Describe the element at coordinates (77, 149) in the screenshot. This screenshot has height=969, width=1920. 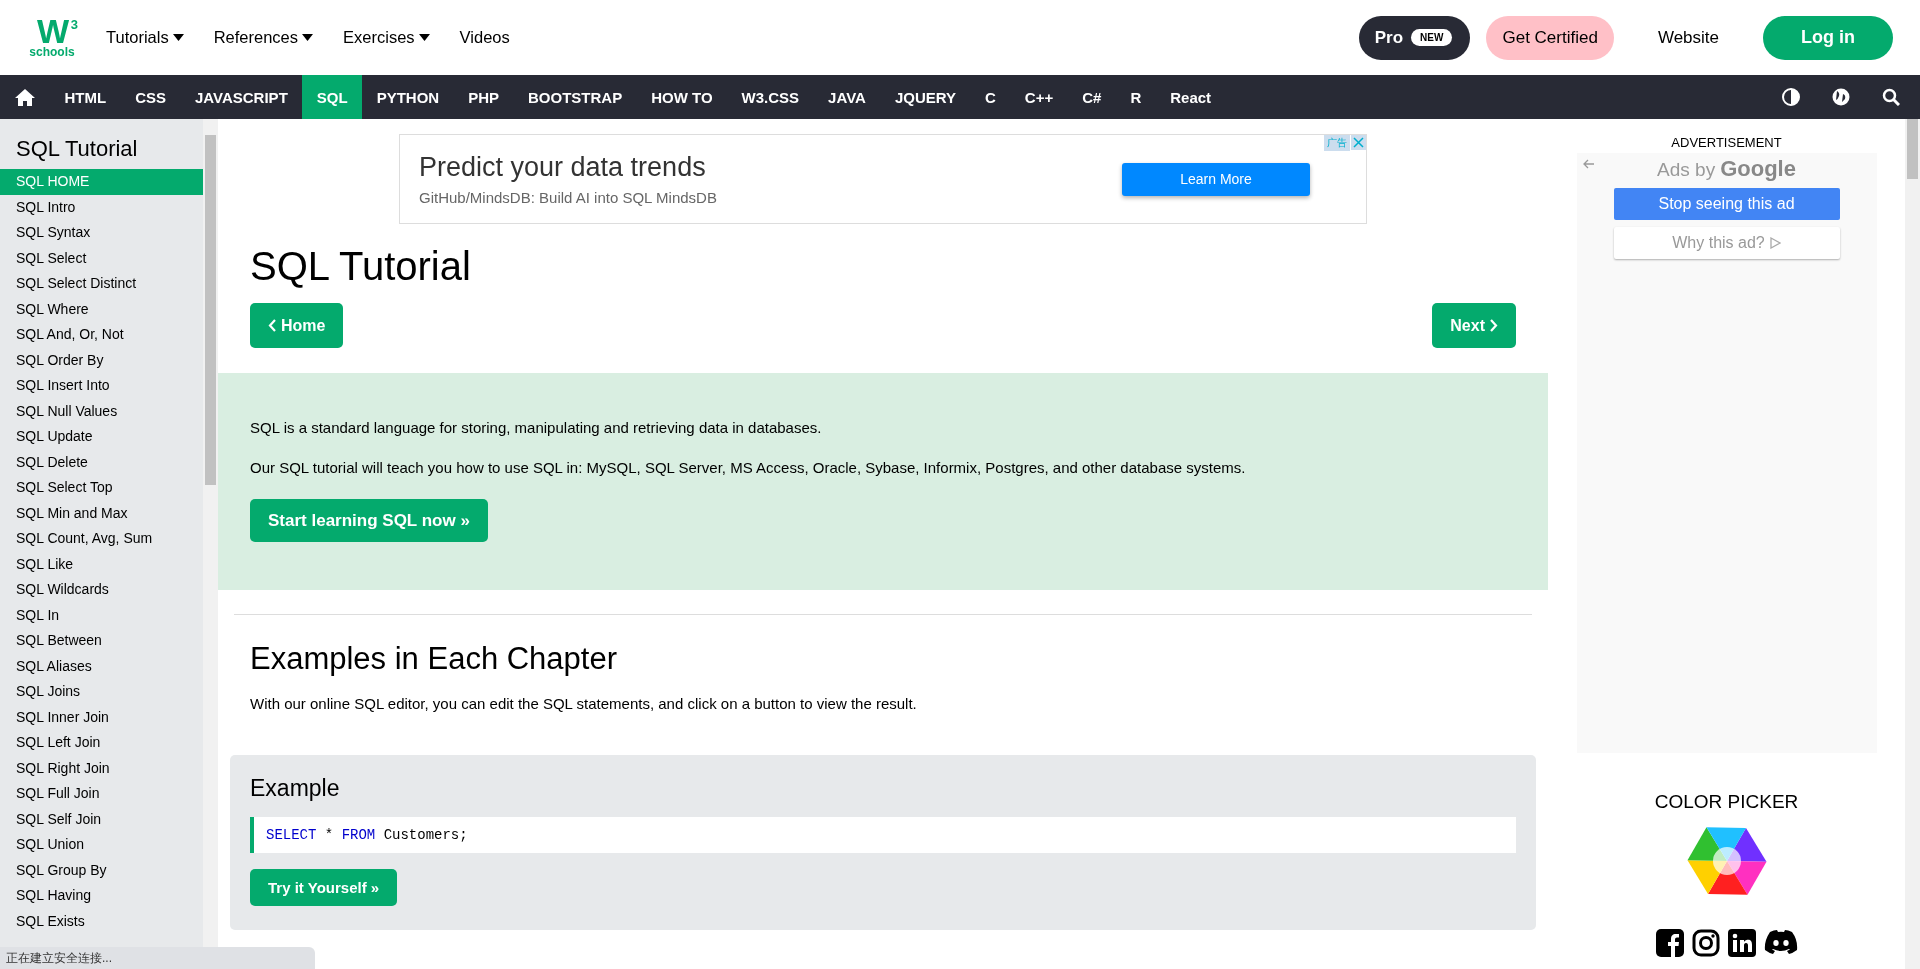
I see `sidebar-title: SQL Tutorial` at that location.